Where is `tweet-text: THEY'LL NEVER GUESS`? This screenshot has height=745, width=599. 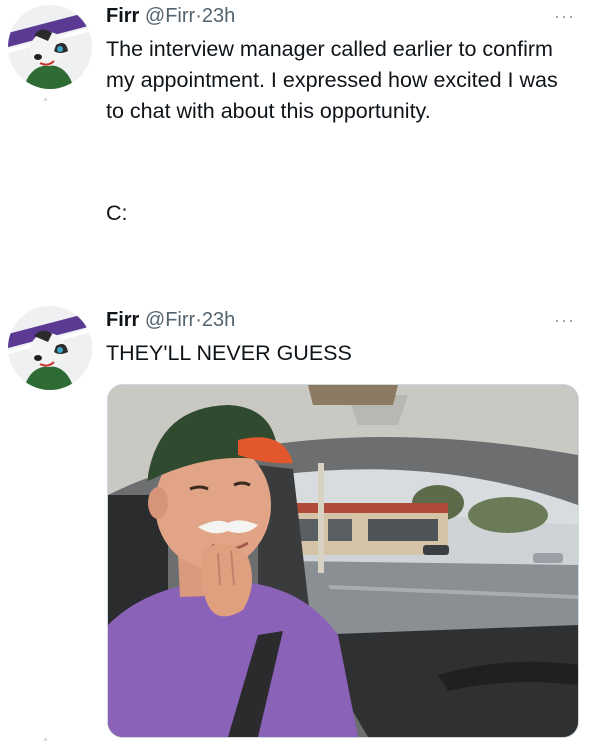
tweet-text: THEY'LL NEVER GUESS is located at coordinates (229, 353).